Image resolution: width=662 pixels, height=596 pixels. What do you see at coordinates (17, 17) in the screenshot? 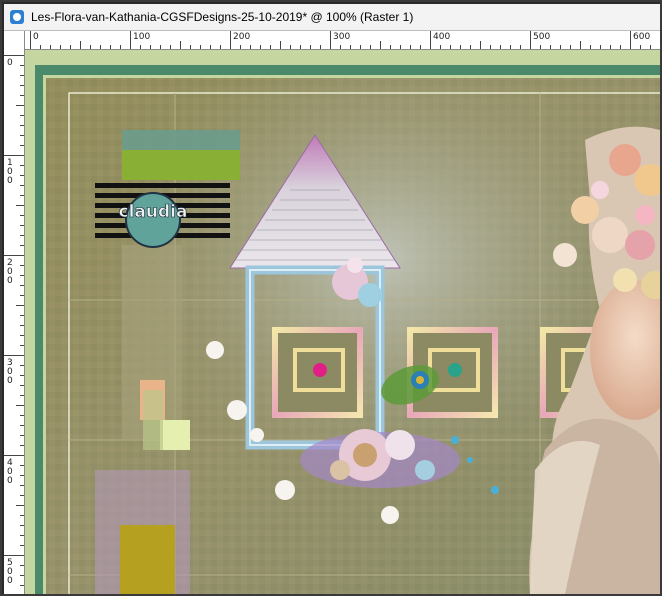
I see `app-icon` at bounding box center [17, 17].